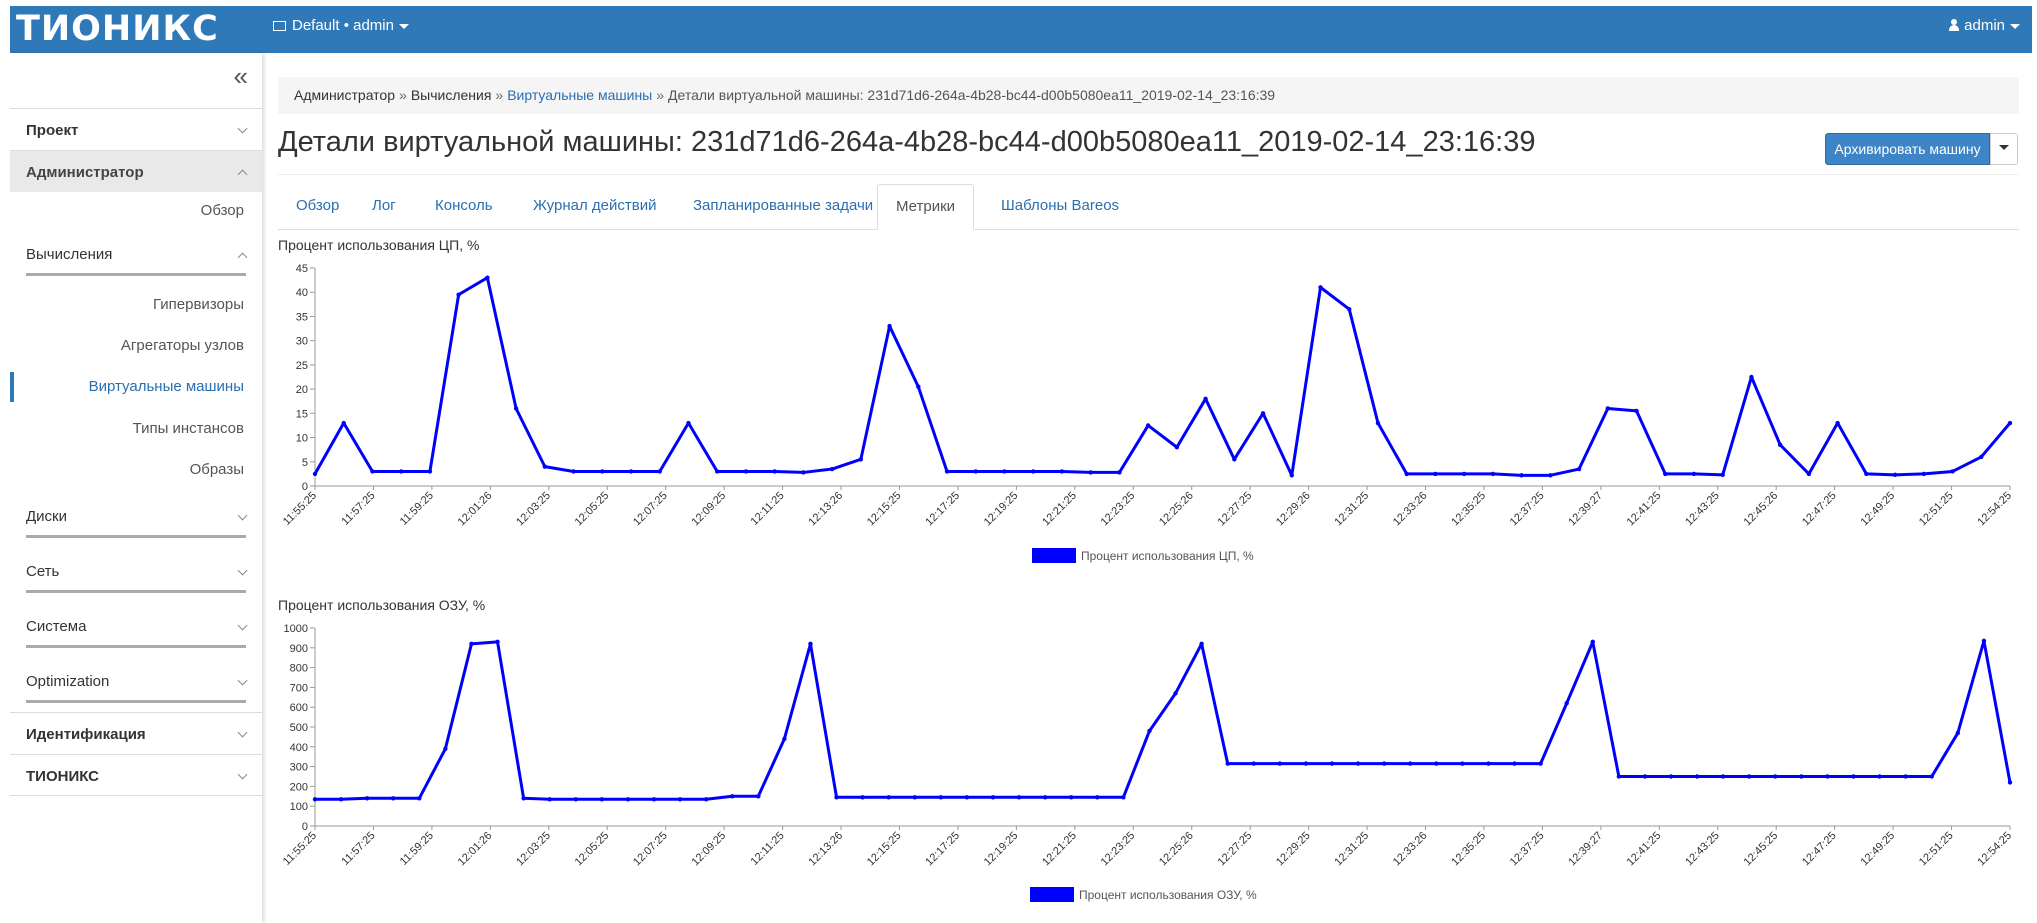 The image size is (2037, 923). I want to click on chevron-up-icon, so click(242, 174).